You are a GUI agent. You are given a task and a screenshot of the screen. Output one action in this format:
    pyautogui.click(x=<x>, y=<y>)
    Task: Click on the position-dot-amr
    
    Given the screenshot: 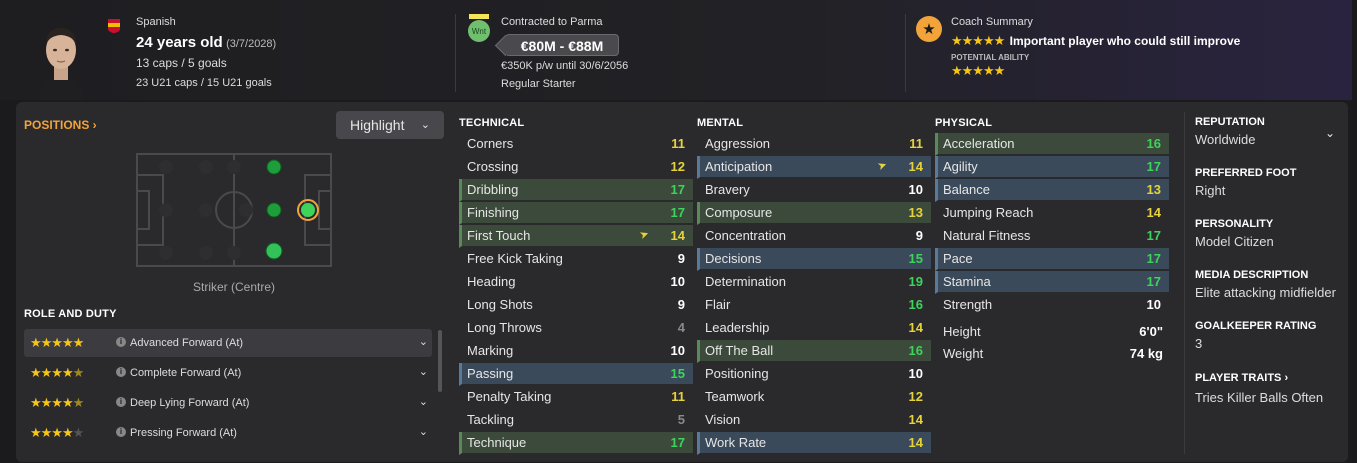 What is the action you would take?
    pyautogui.click(x=274, y=251)
    